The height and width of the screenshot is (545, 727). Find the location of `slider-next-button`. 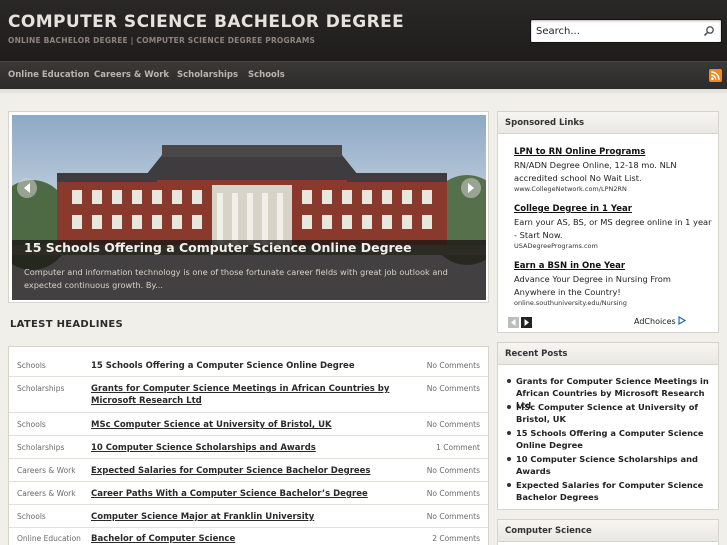

slider-next-button is located at coordinates (471, 188).